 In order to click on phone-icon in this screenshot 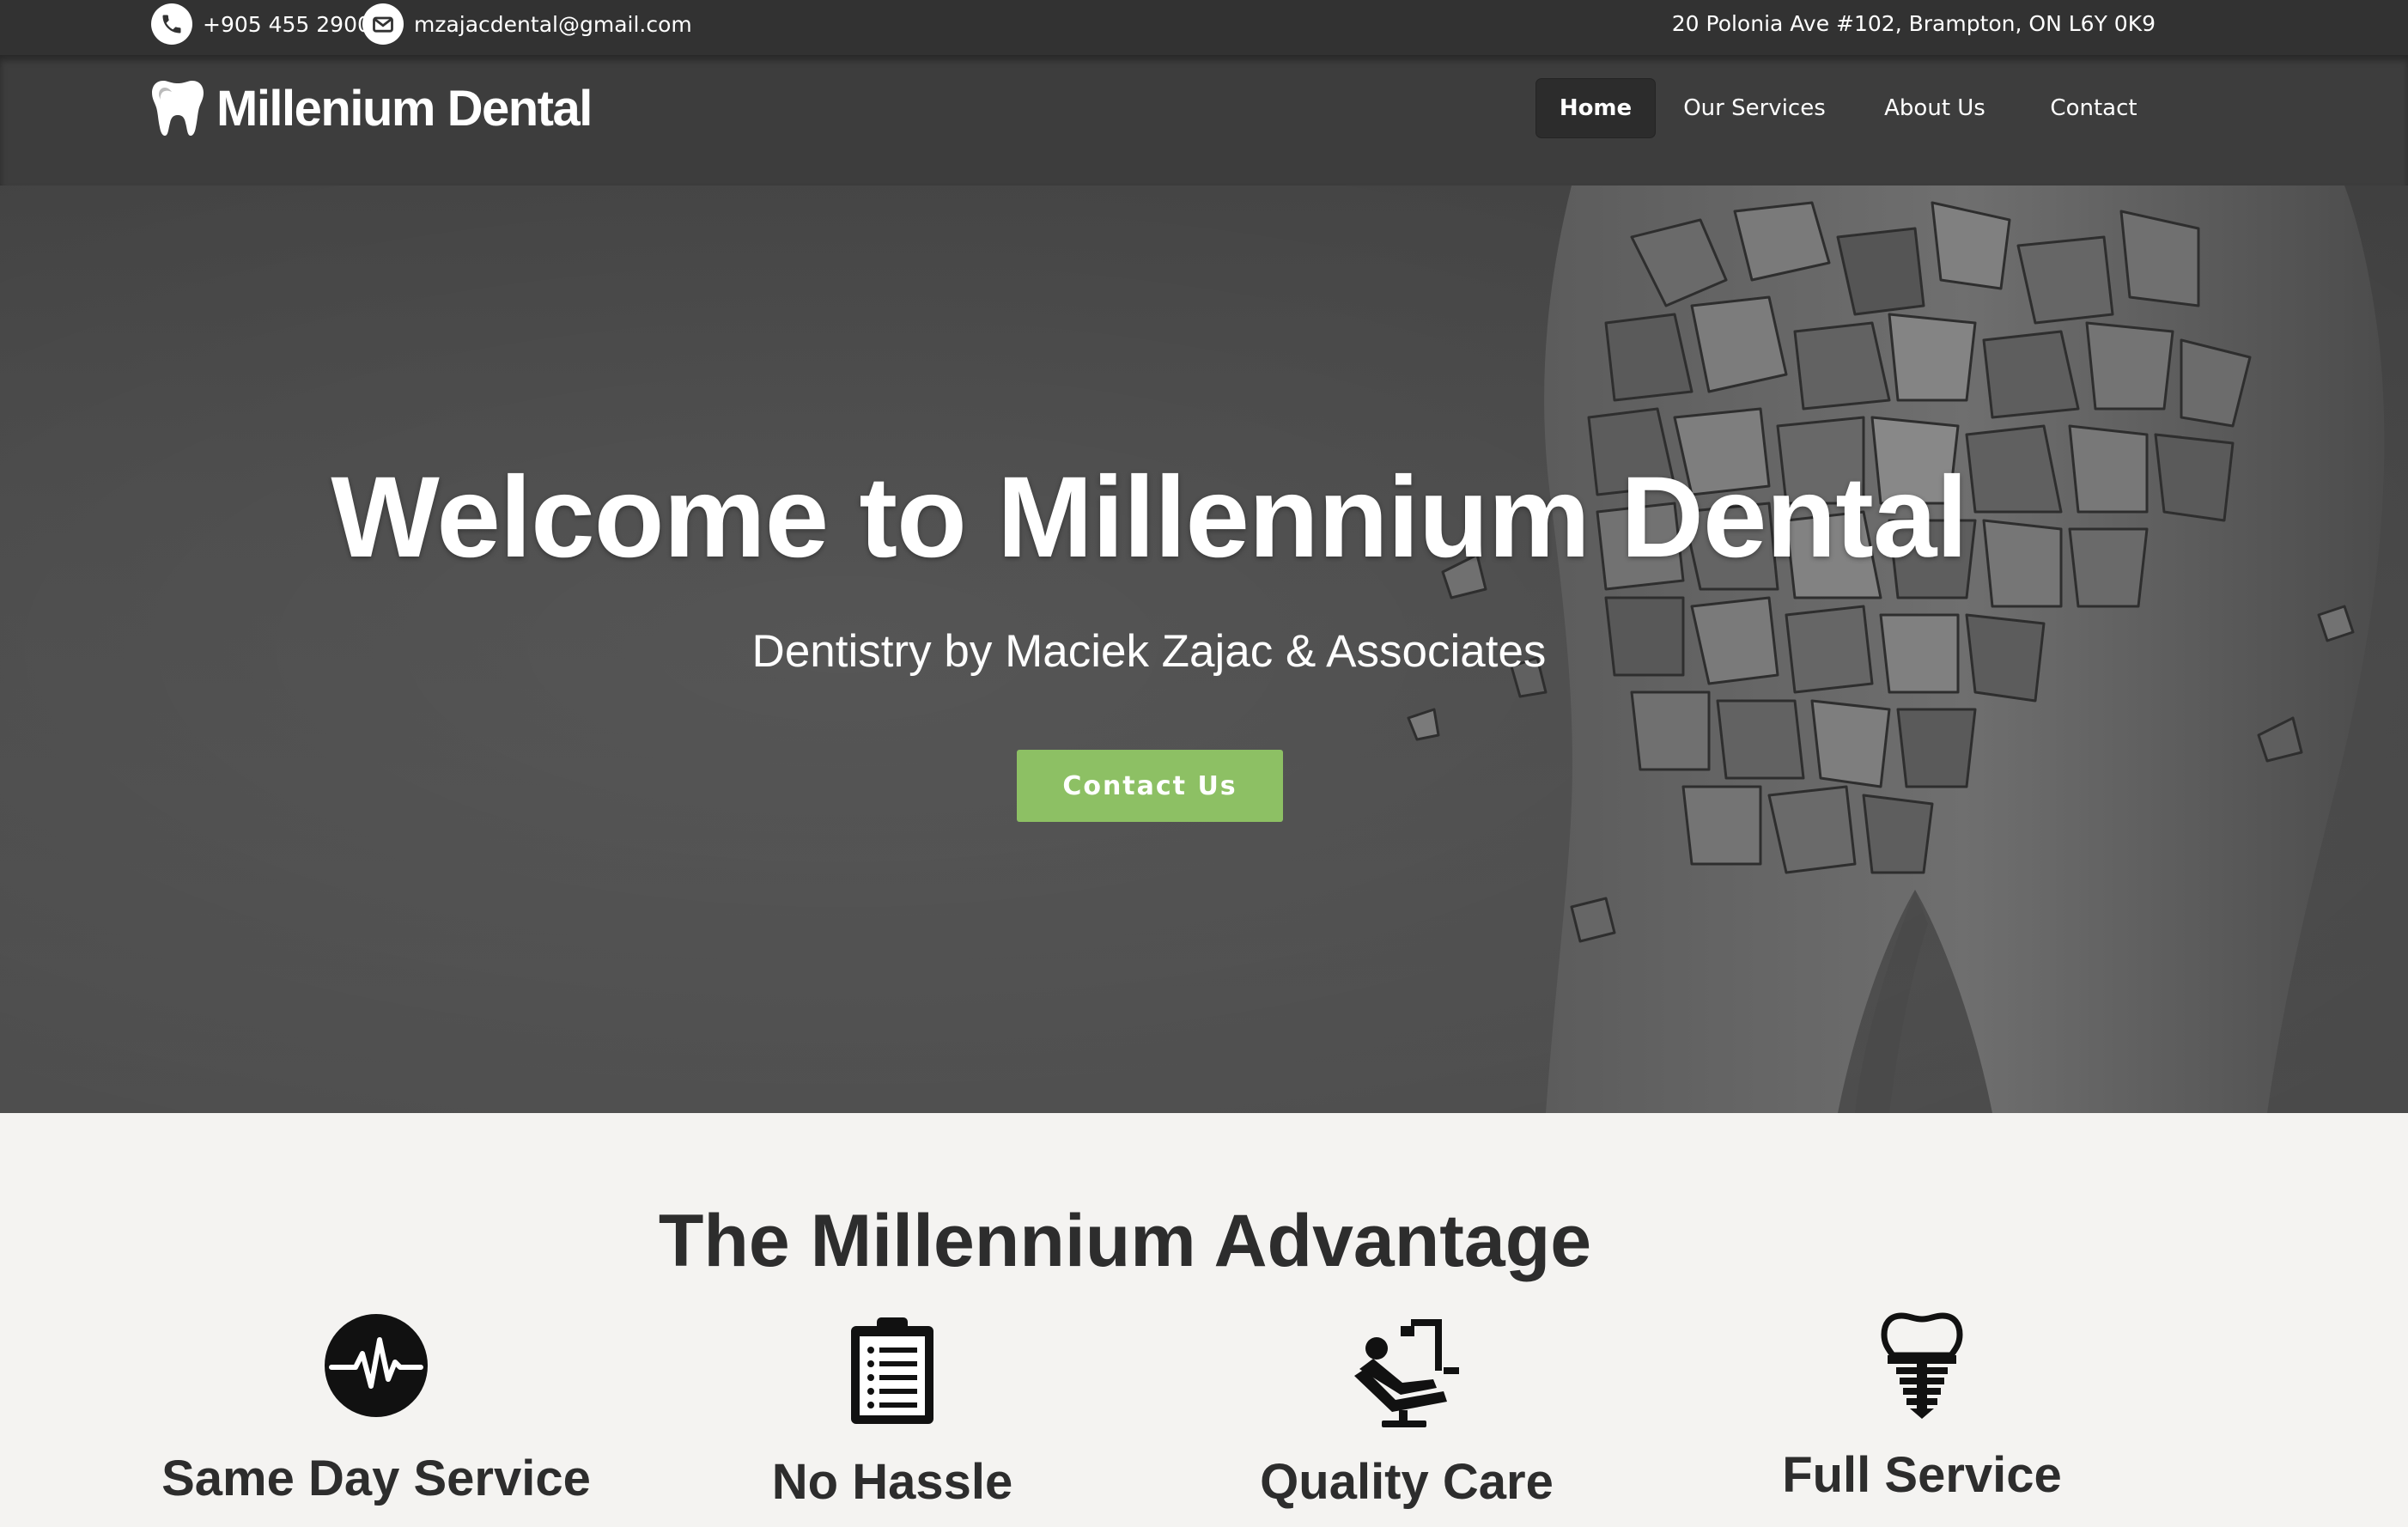, I will do `click(171, 24)`.